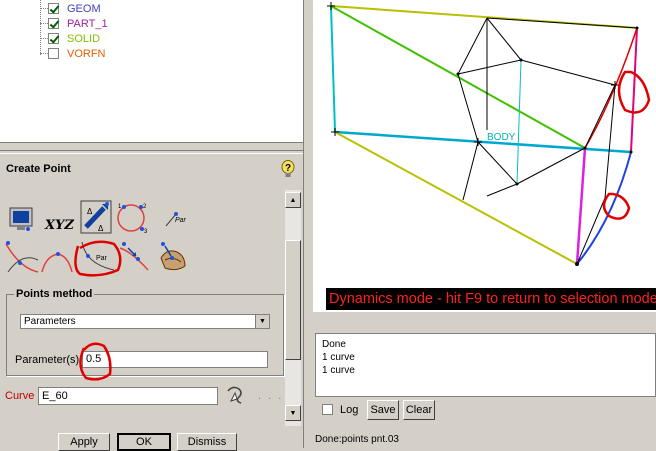  Describe the element at coordinates (22, 256) in the screenshot. I see `curve-intersection-icon` at that location.